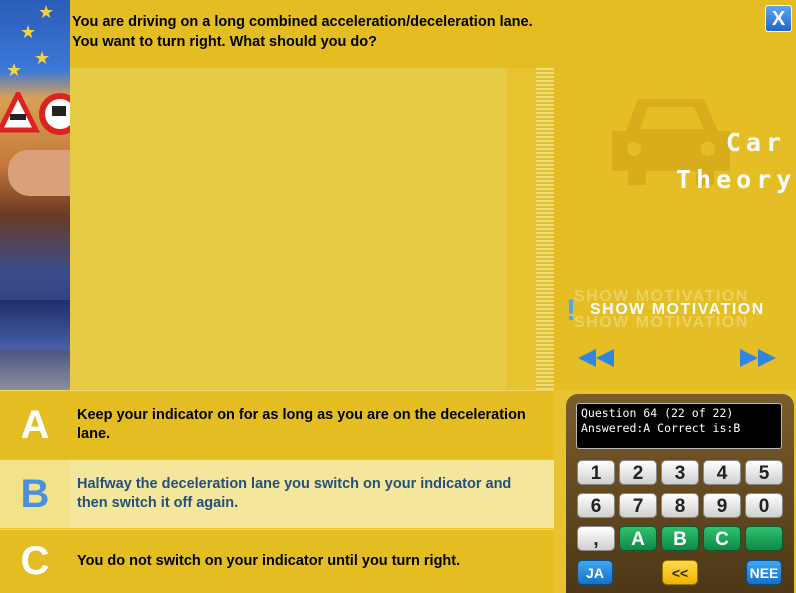  I want to click on previous-button, so click(597, 358).